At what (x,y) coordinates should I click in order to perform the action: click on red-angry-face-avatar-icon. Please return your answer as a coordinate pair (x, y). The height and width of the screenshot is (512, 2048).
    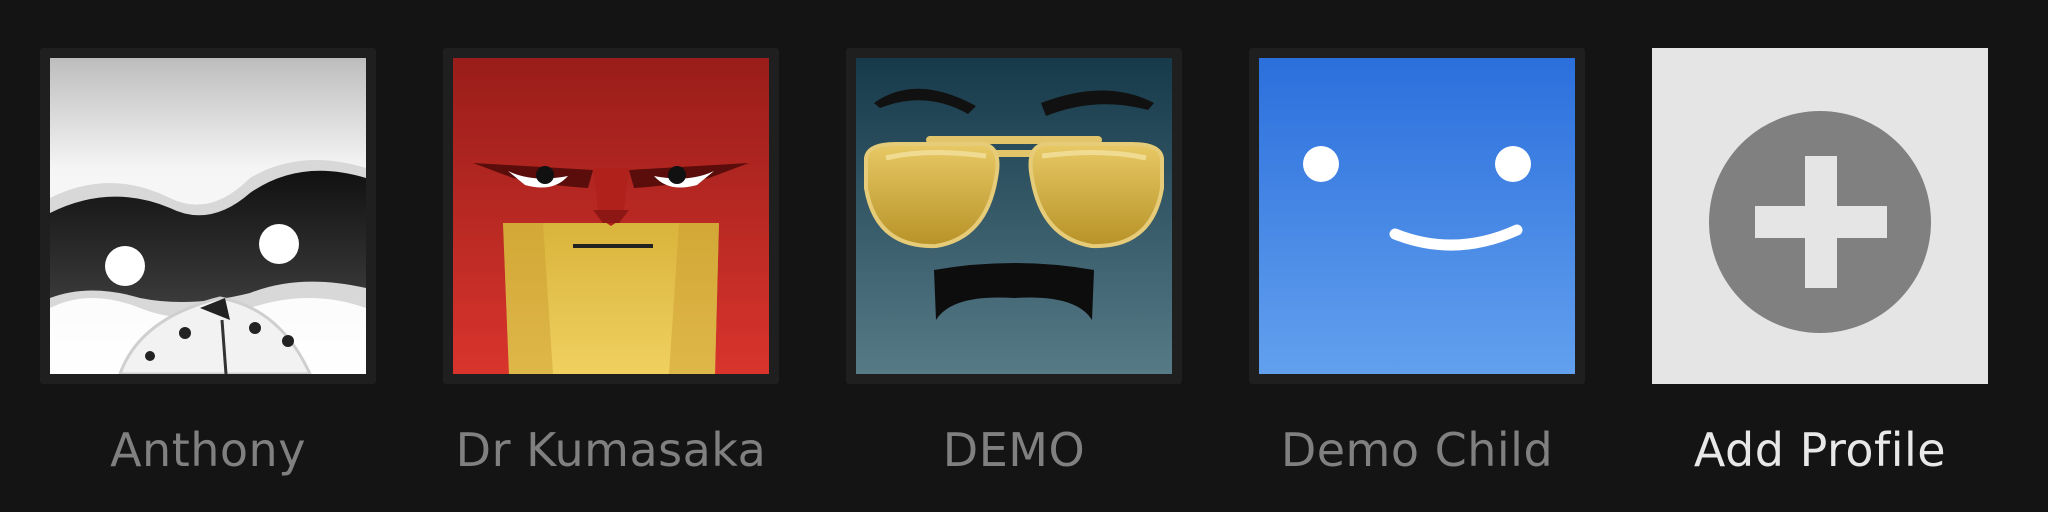
    Looking at the image, I should click on (611, 216).